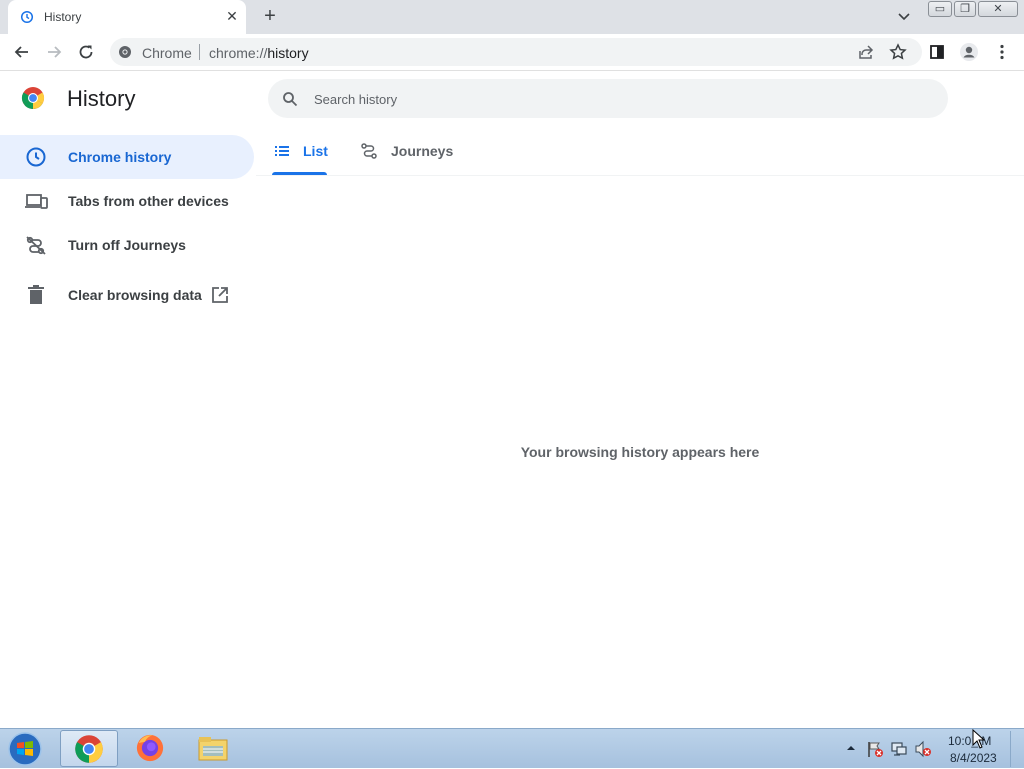 Image resolution: width=1024 pixels, height=769 pixels. What do you see at coordinates (86, 52) in the screenshot?
I see `reload-icon` at bounding box center [86, 52].